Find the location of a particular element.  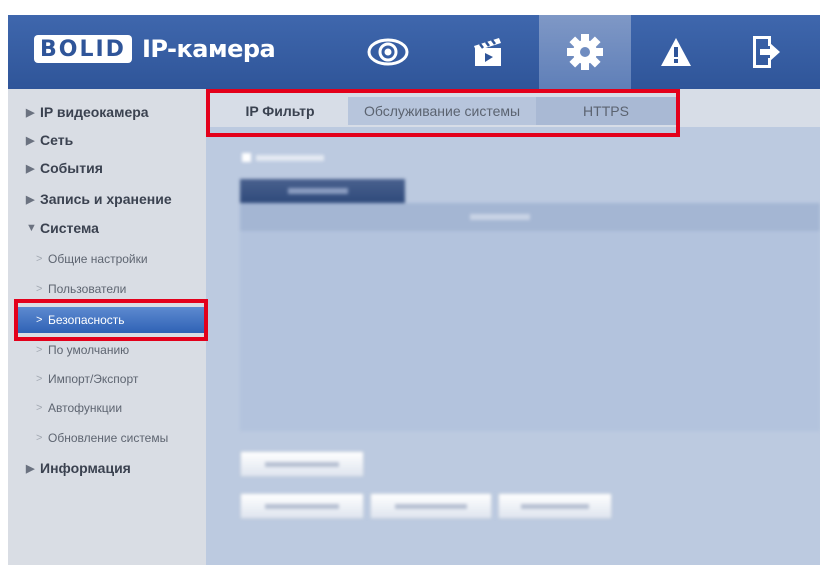

enable-checkbox is located at coordinates (287, 158).